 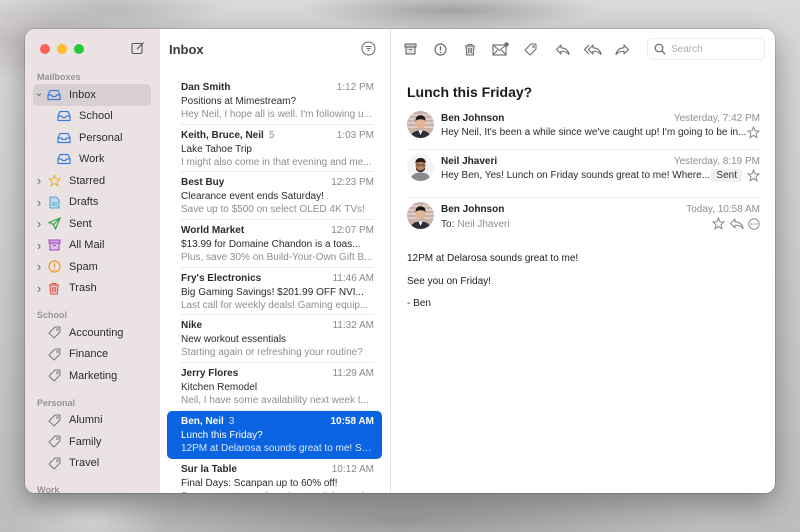 What do you see at coordinates (754, 226) in the screenshot?
I see `more-button` at bounding box center [754, 226].